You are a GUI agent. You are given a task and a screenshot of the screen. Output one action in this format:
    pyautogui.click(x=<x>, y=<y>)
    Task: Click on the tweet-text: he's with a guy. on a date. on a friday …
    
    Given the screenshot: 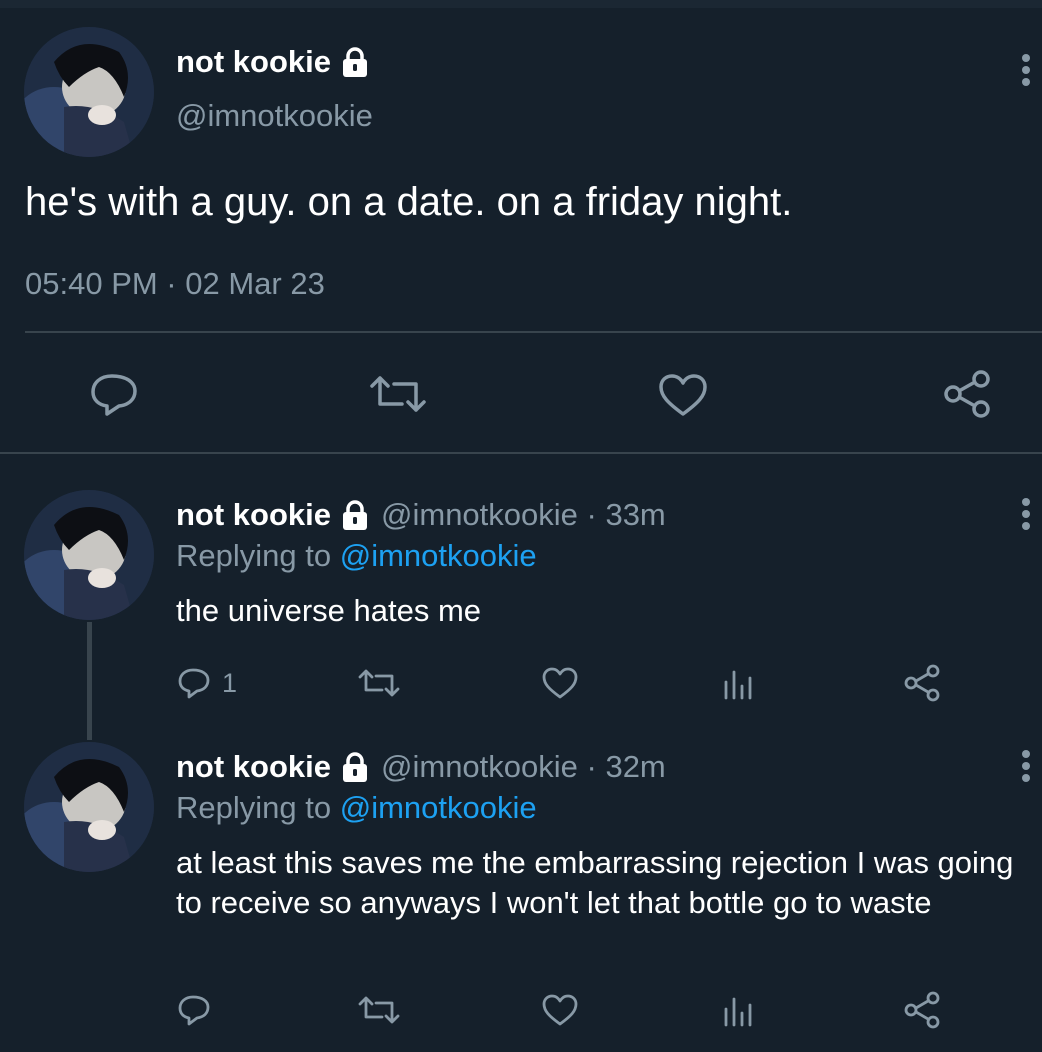 What is the action you would take?
    pyautogui.click(x=409, y=202)
    